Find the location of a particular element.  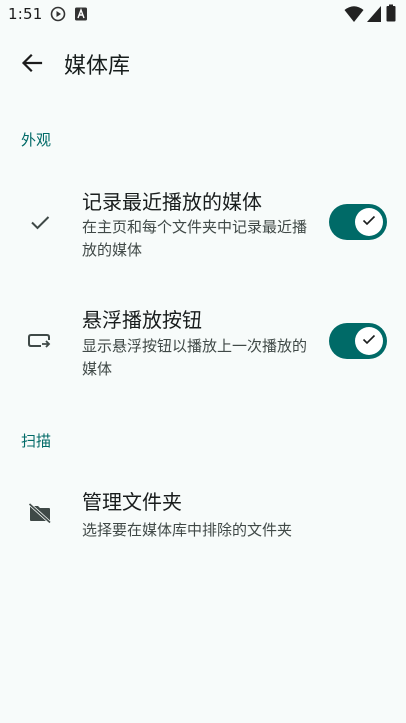

setting-title: 记录最近播放的媒体 is located at coordinates (172, 202).